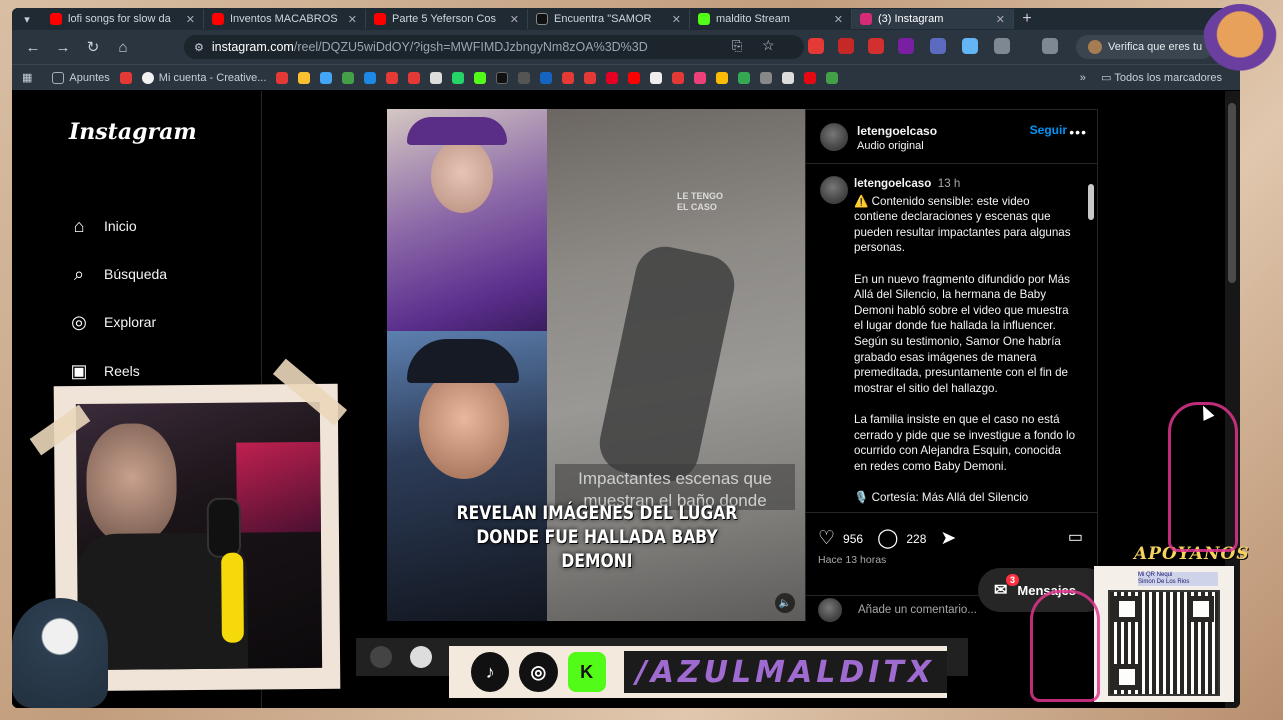 The image size is (1283, 720). I want to click on username-link: letengoelcaso, so click(897, 131).